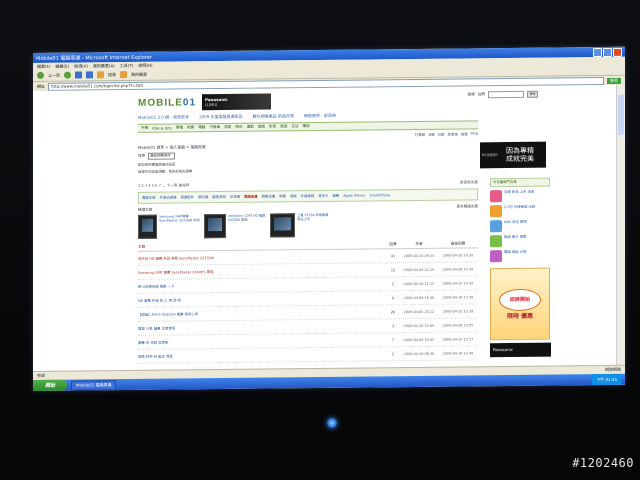  Describe the element at coordinates (294, 126) in the screenshot. I see `nav-item: 生活` at that location.